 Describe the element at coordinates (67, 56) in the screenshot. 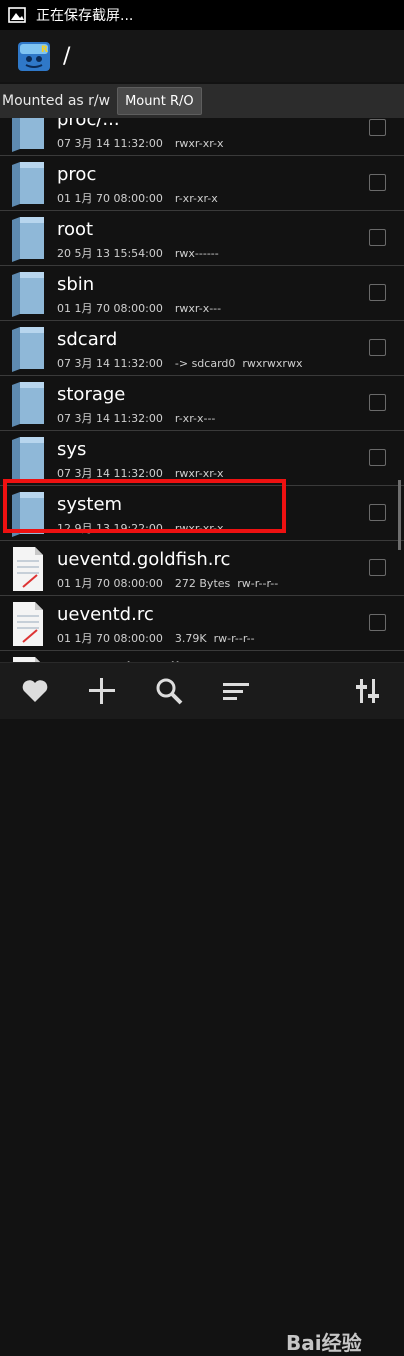

I see `current-path: /` at that location.